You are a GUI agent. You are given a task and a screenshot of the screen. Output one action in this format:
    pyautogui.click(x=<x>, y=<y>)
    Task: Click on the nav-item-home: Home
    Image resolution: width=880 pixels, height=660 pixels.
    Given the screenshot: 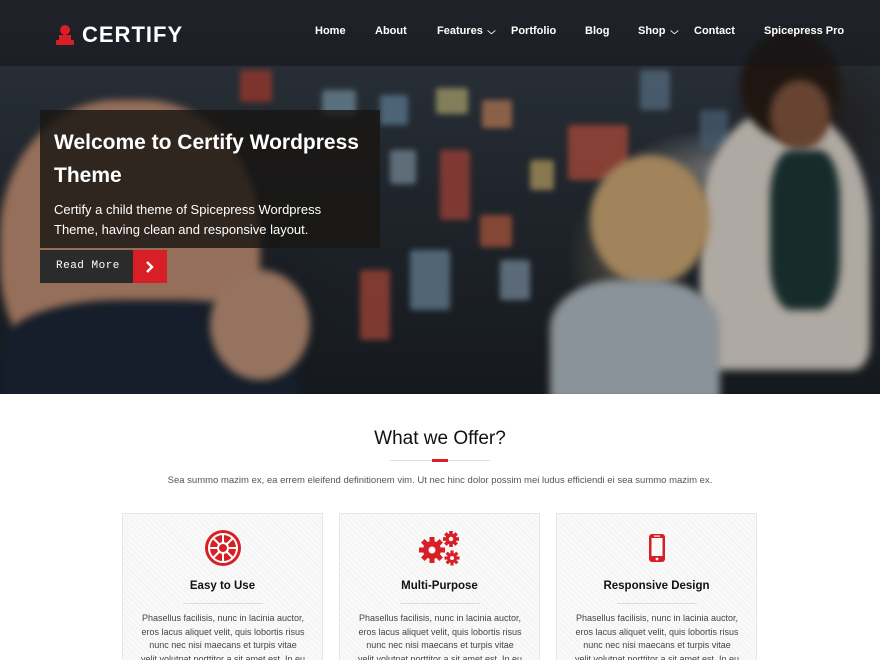 What is the action you would take?
    pyautogui.click(x=330, y=31)
    